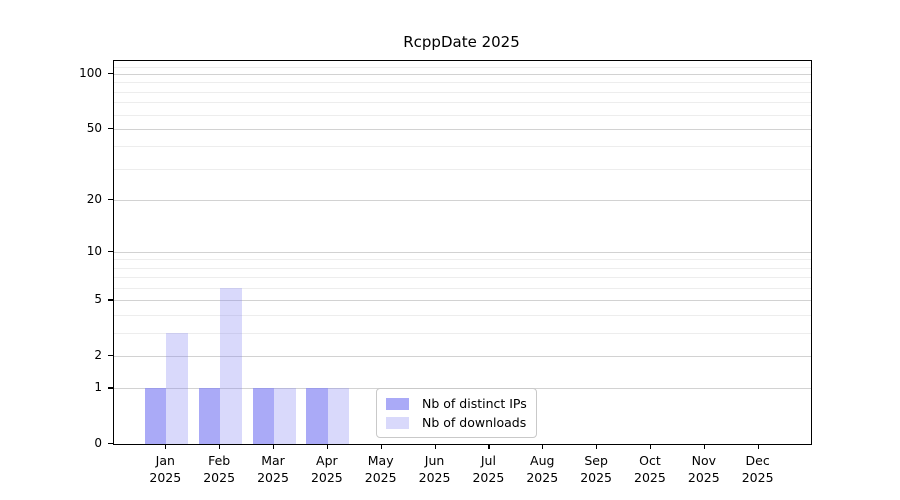 Image resolution: width=900 pixels, height=500 pixels. Describe the element at coordinates (397, 422) in the screenshot. I see `legend-swatch-downloads` at that location.